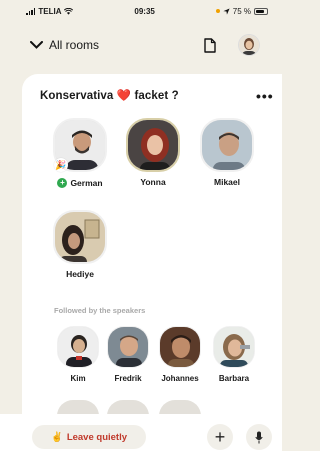 The height and width of the screenshot is (451, 320). I want to click on all-rooms-button: All rooms, so click(64, 45).